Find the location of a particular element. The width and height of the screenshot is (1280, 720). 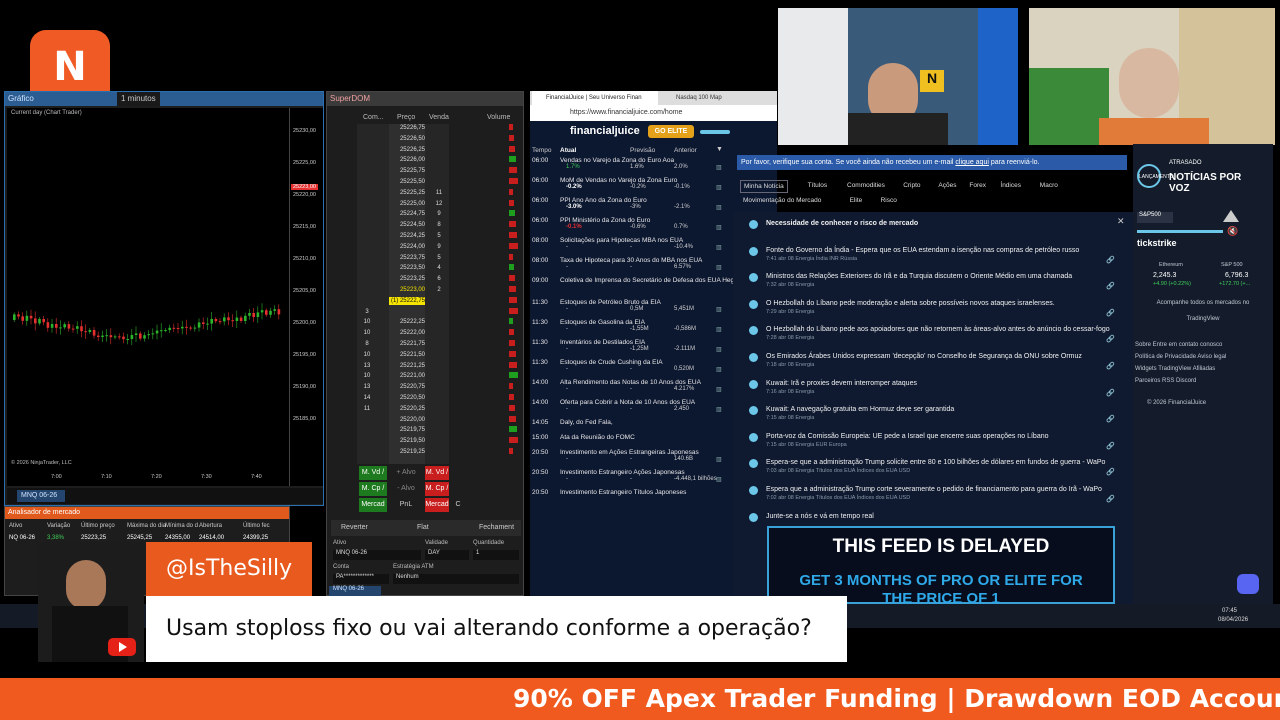

news-item: Junte-se a nós e vá em tempo real is located at coordinates (930, 517).